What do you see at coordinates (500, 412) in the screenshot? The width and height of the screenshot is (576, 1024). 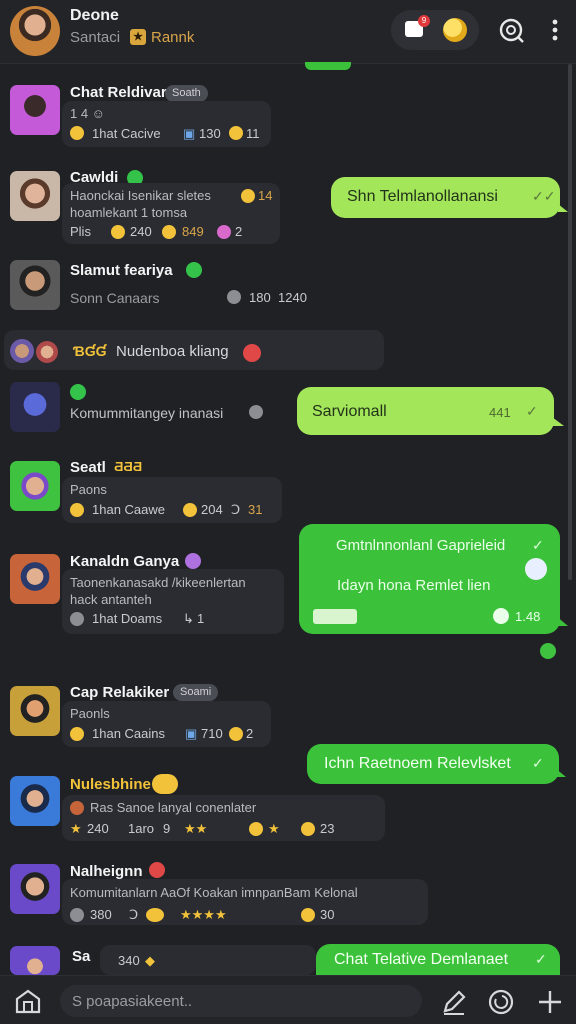 I see `message-time: 441` at bounding box center [500, 412].